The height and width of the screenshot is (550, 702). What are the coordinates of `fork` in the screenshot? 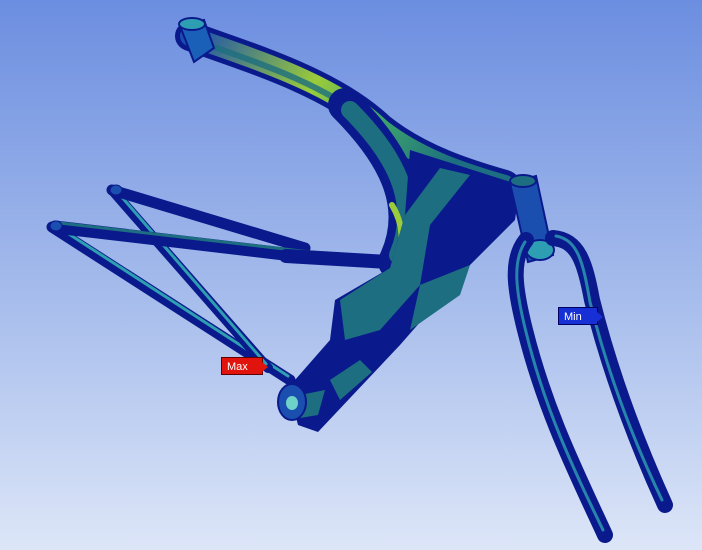 It's located at (590, 386).